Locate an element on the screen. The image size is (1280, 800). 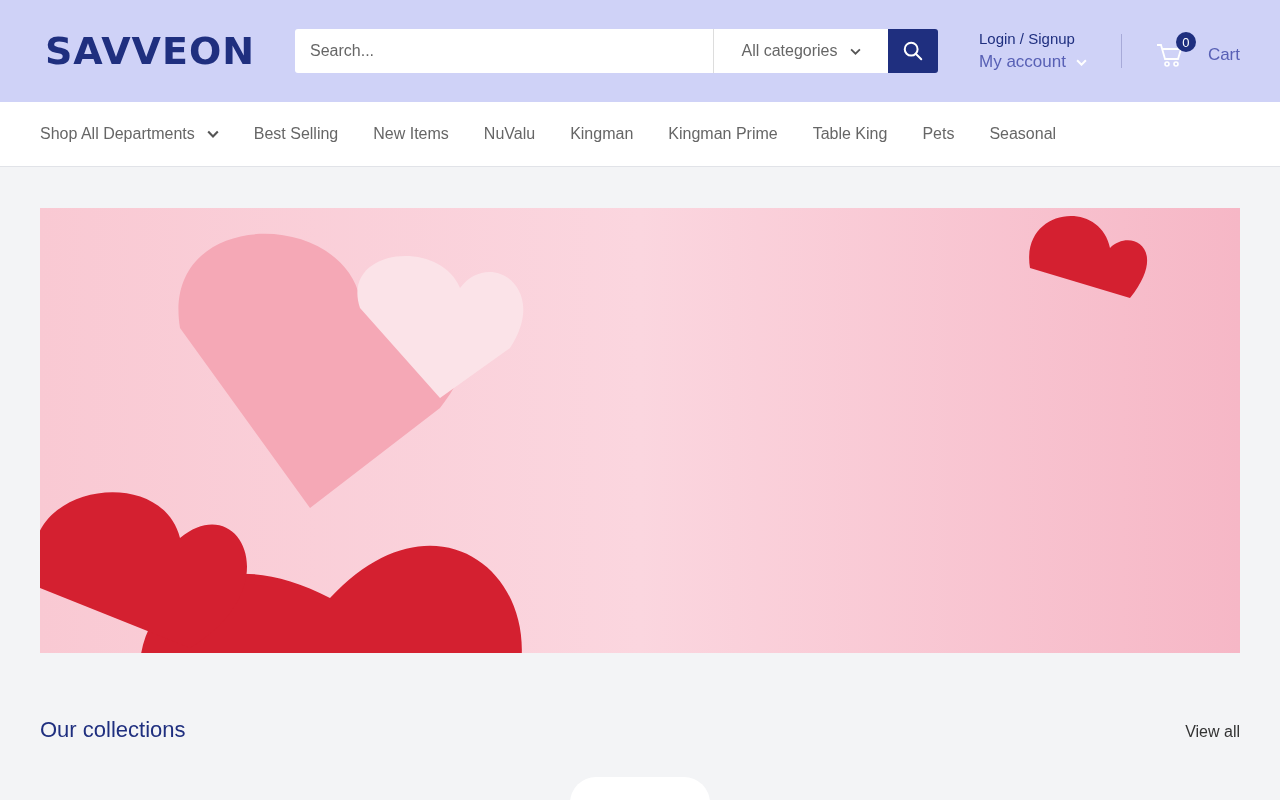
nav-link: NuValu is located at coordinates (509, 134).